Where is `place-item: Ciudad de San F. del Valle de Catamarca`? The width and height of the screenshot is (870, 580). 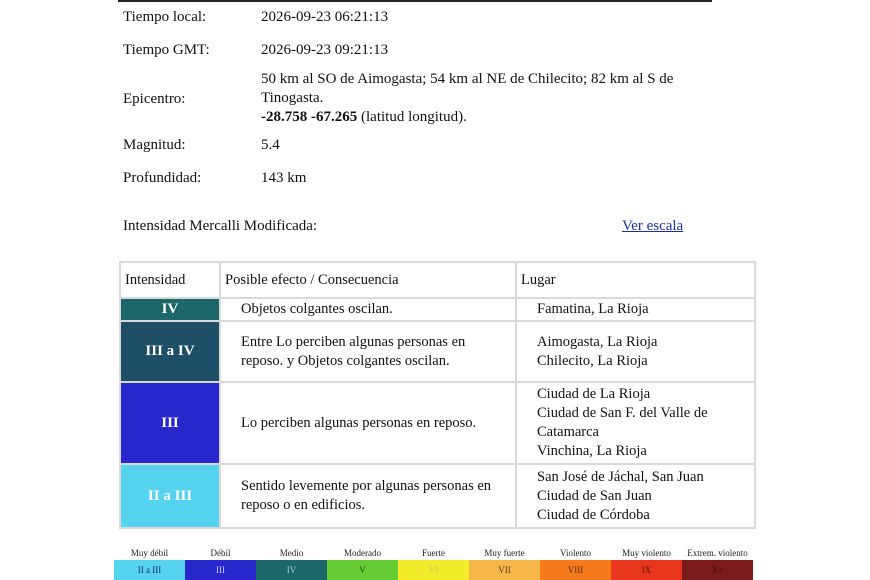 place-item: Ciudad de San F. del Valle de Catamarca is located at coordinates (622, 422).